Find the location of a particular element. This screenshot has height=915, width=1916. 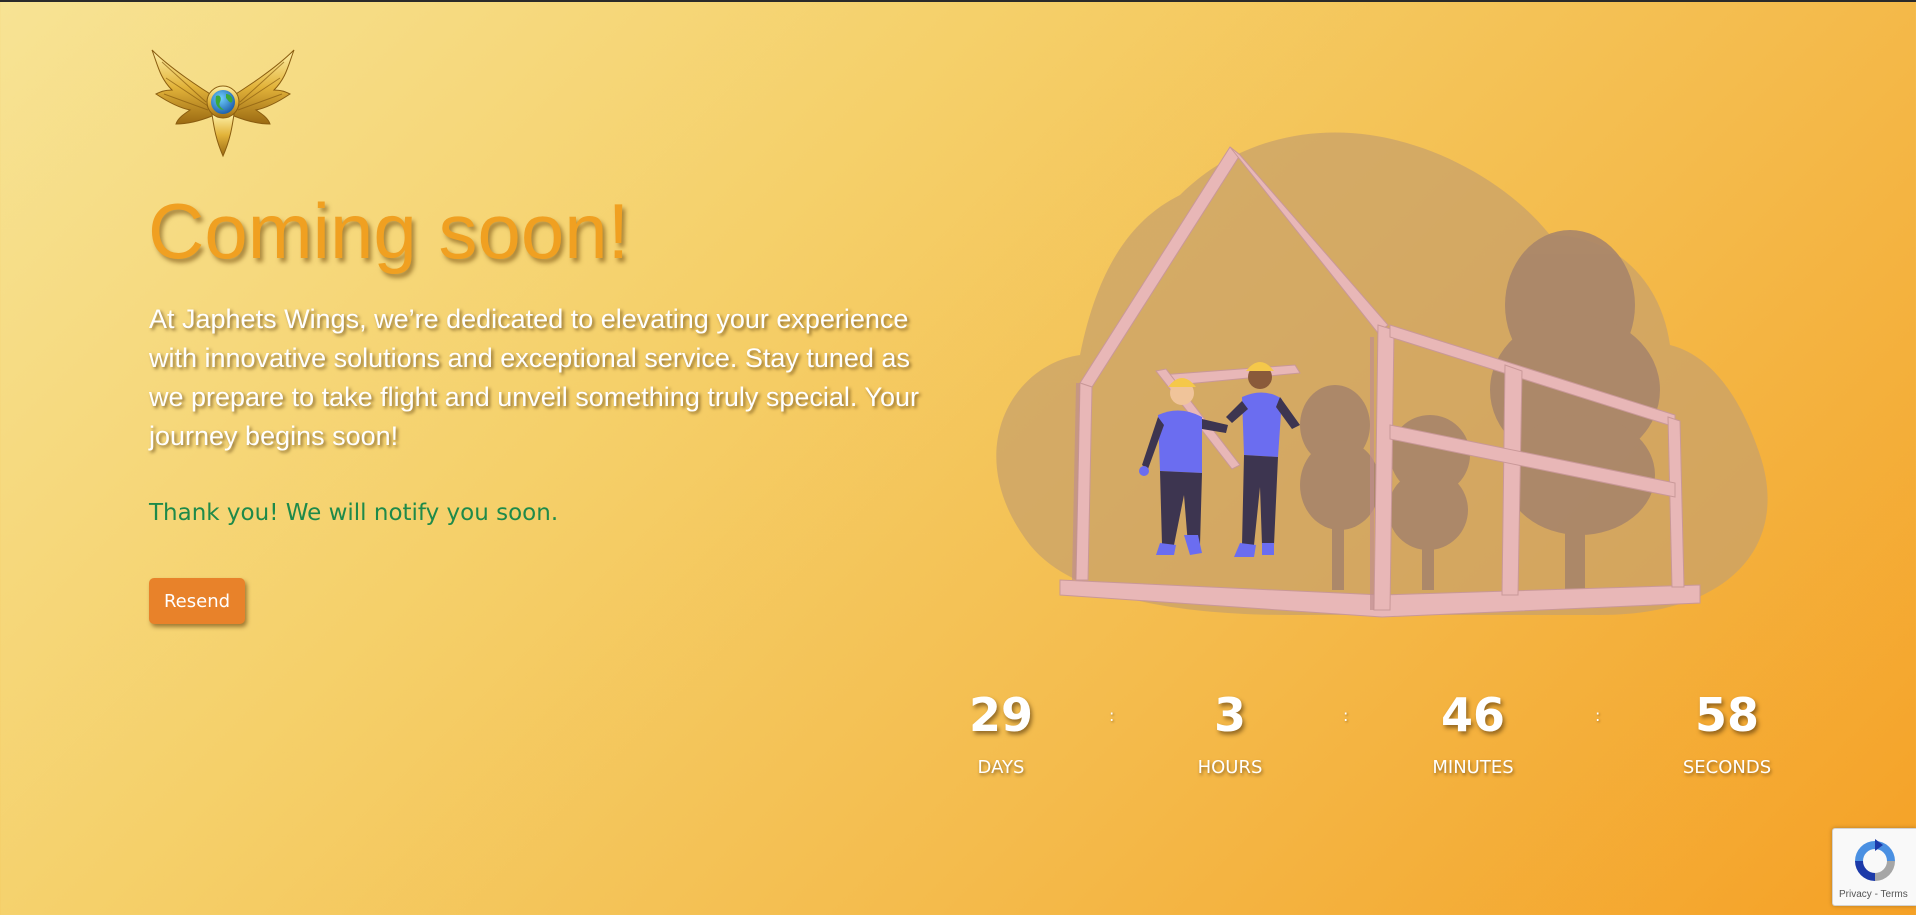

countdown-seconds-value: 58 is located at coordinates (1726, 715).